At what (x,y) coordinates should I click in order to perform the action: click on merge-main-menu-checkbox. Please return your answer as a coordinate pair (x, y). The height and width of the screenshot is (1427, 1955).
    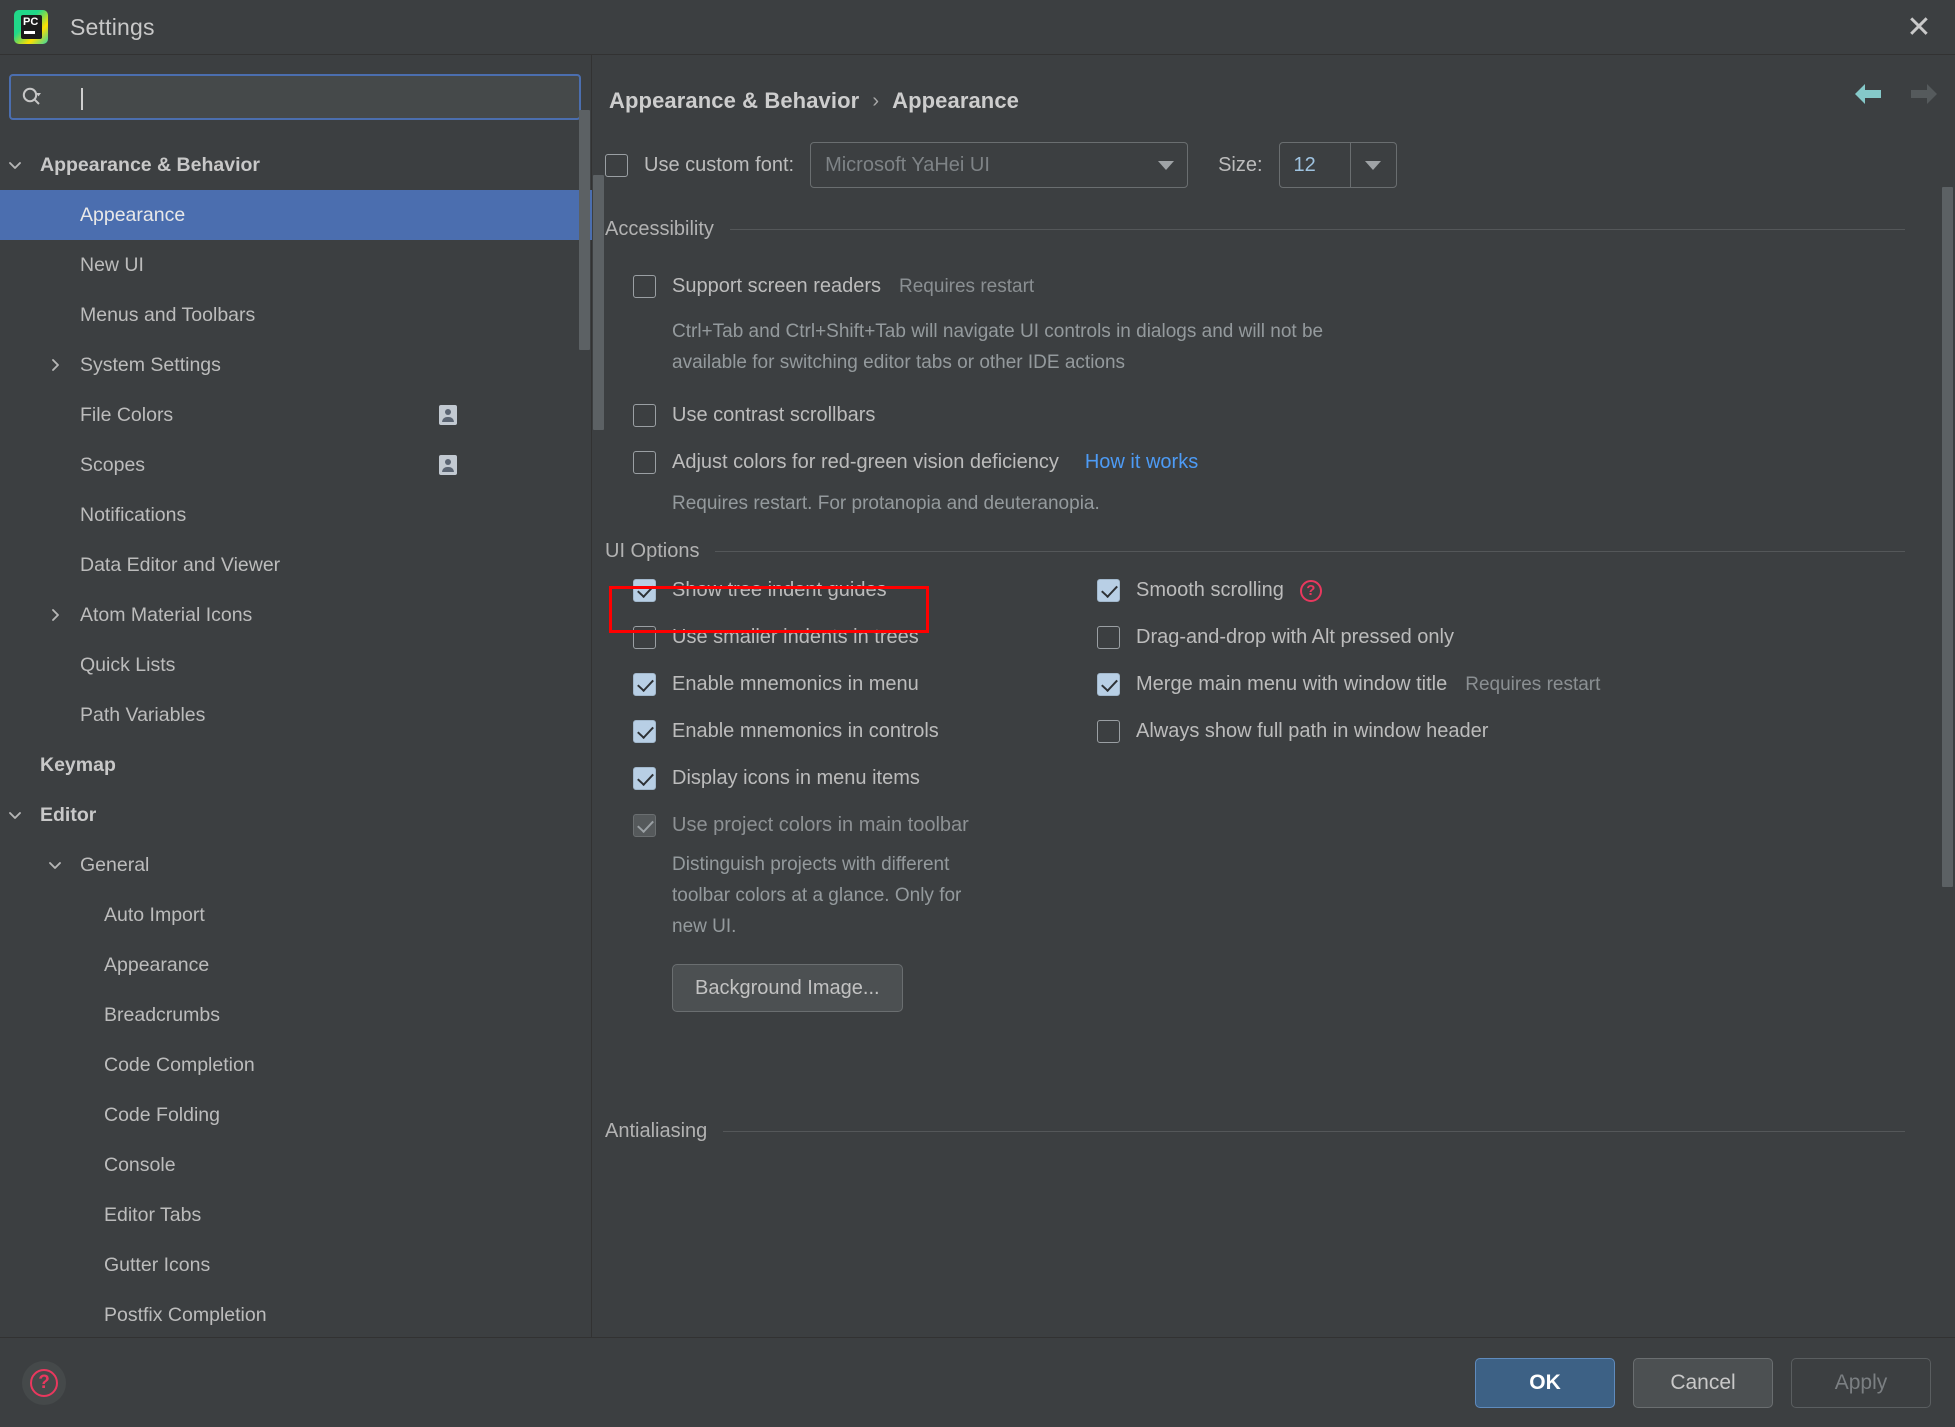
    Looking at the image, I should click on (1108, 684).